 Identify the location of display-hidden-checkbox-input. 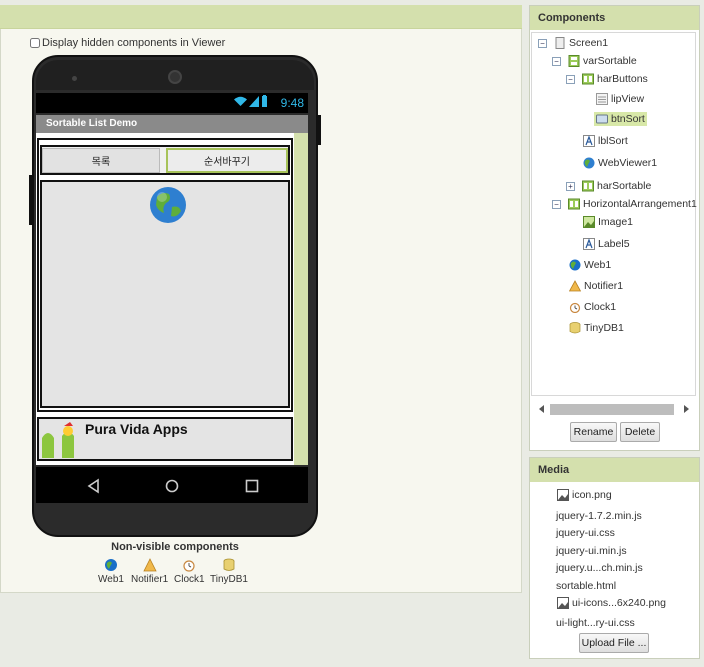
(35, 43).